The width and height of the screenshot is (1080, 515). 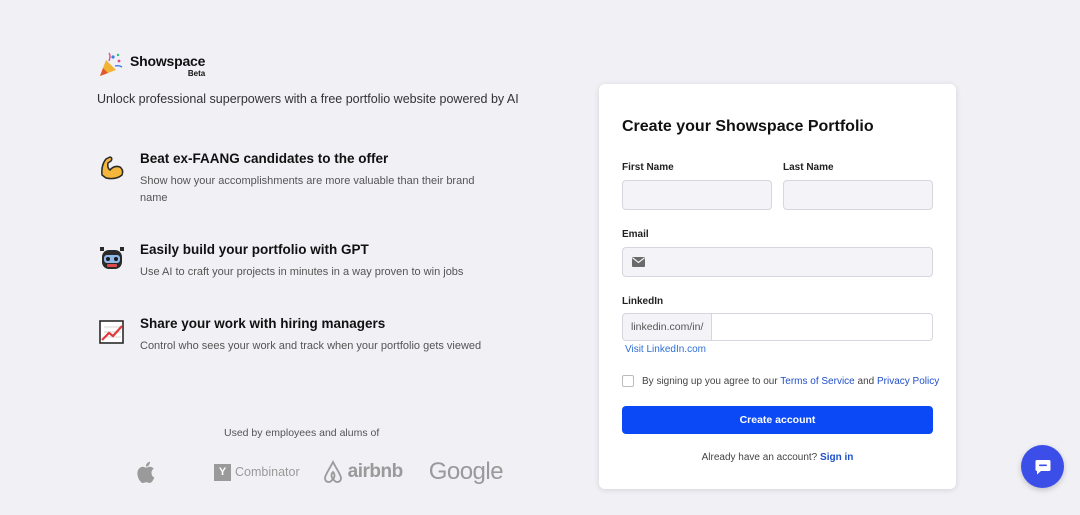 I want to click on visit-linkedin-link: Visit LinkedIn.com, so click(x=665, y=349).